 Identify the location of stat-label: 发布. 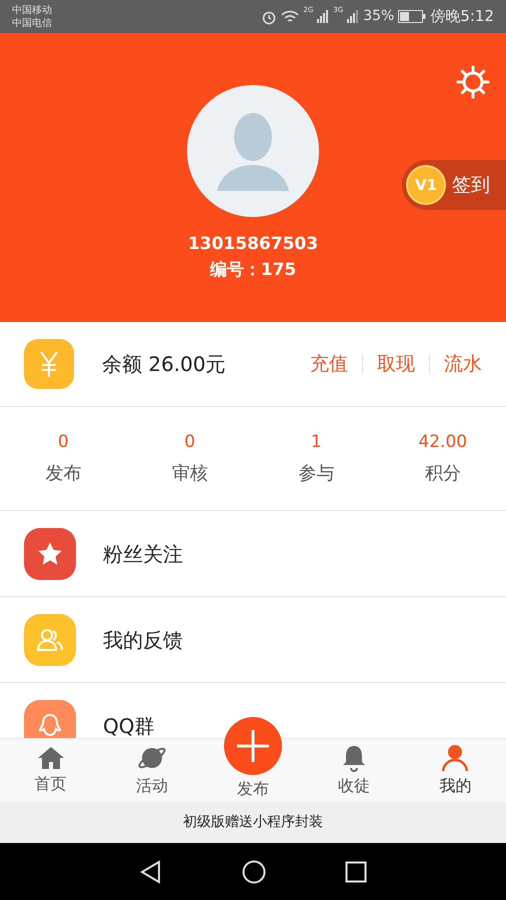
(63, 474).